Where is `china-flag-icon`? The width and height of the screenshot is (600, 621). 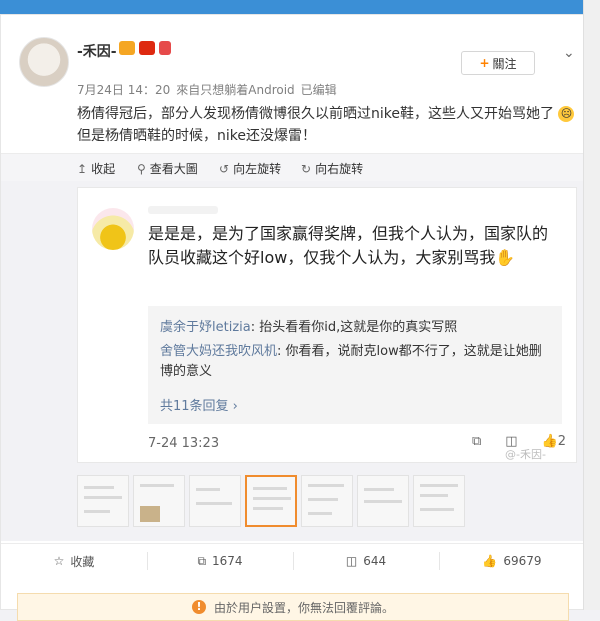 china-flag-icon is located at coordinates (147, 48).